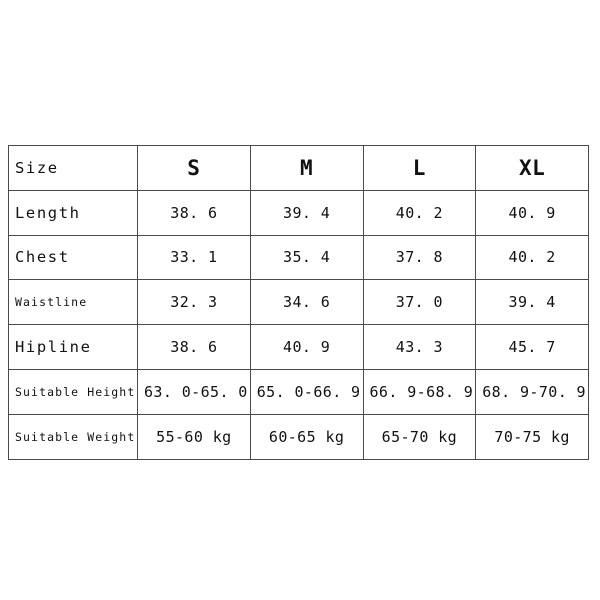 This screenshot has width=600, height=600. I want to click on cell-chest-xl: 40. 2, so click(532, 257).